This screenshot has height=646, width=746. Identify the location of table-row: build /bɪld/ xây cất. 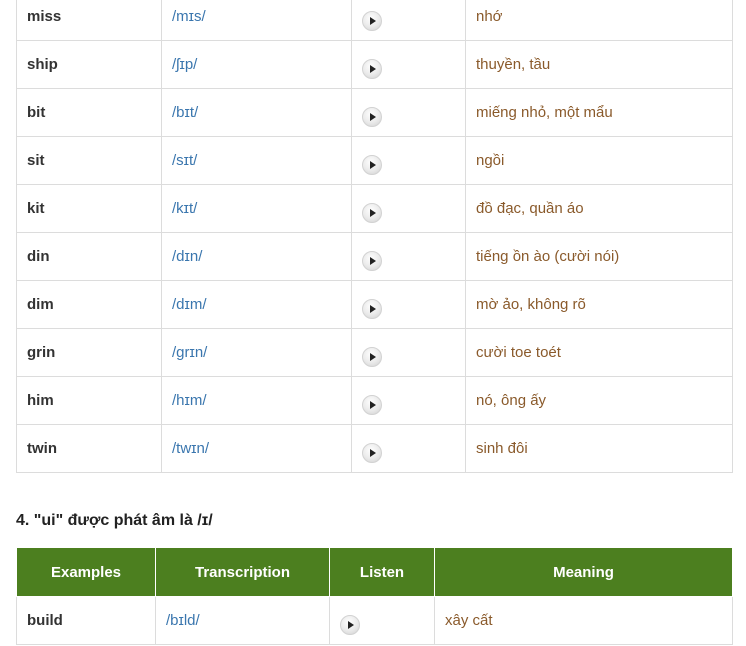
(374, 620).